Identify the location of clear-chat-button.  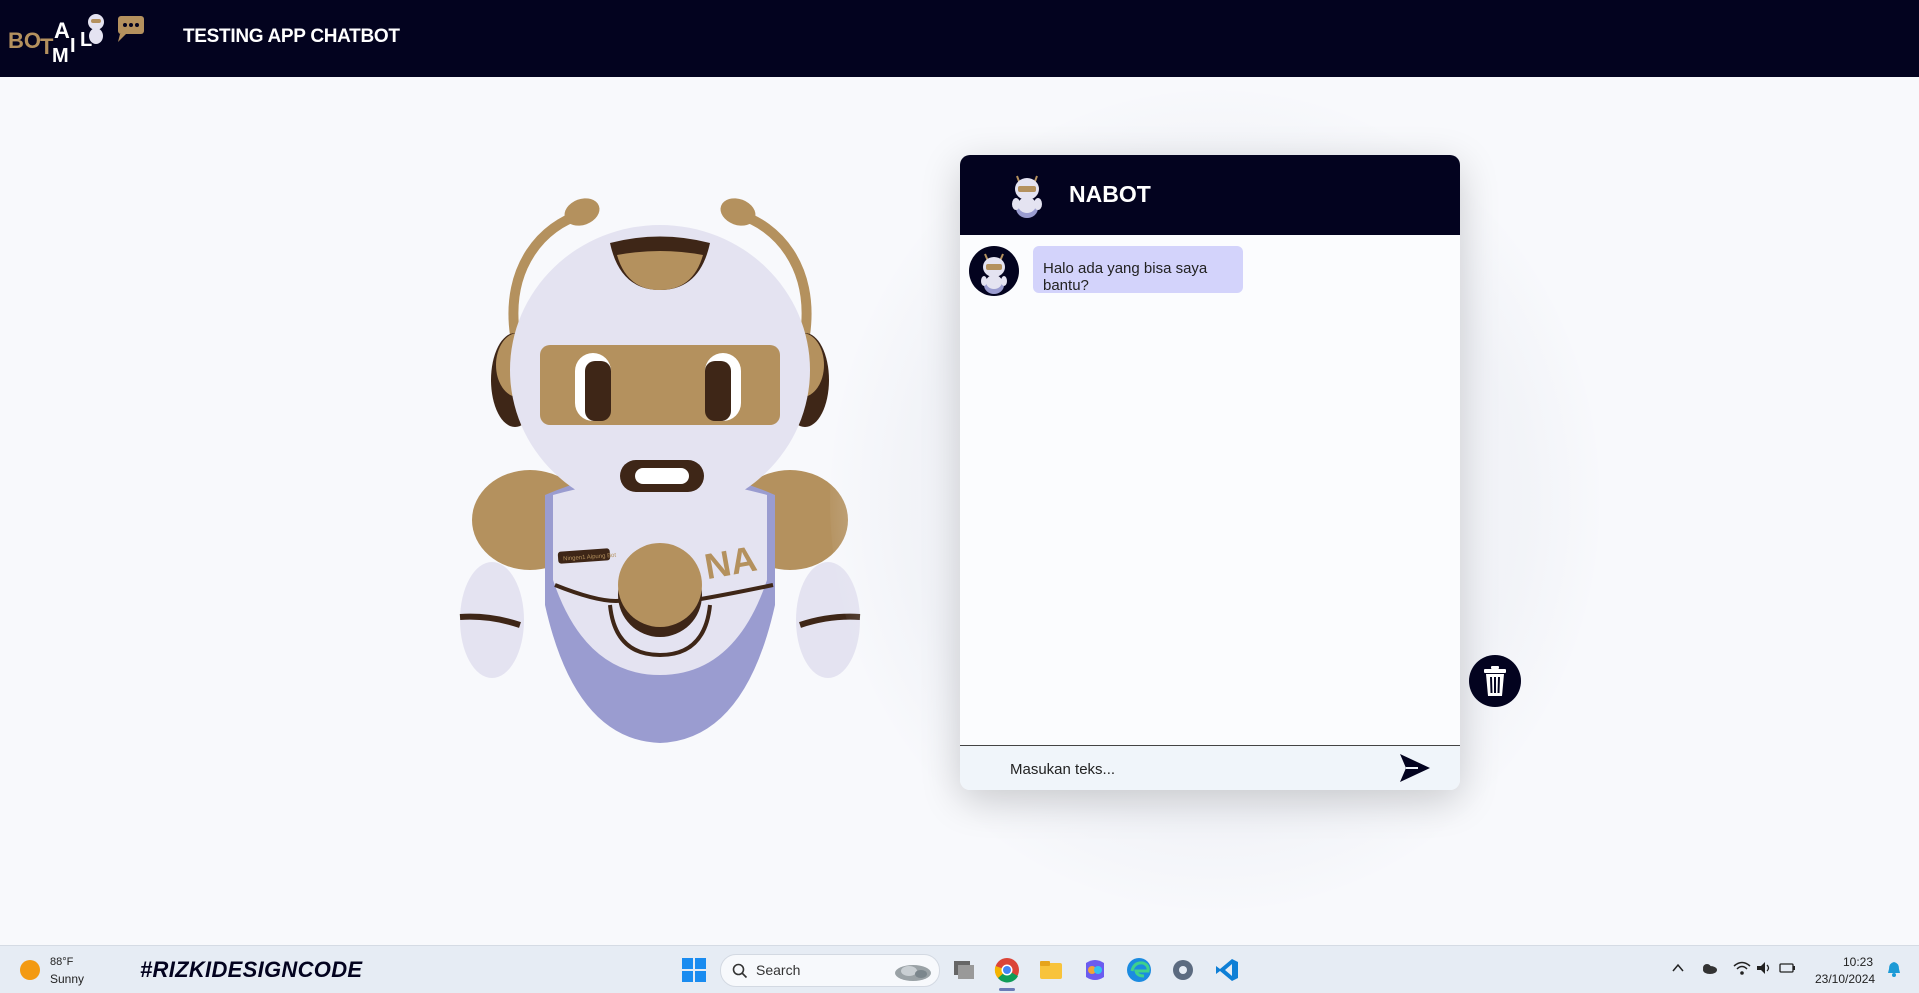
(1495, 681).